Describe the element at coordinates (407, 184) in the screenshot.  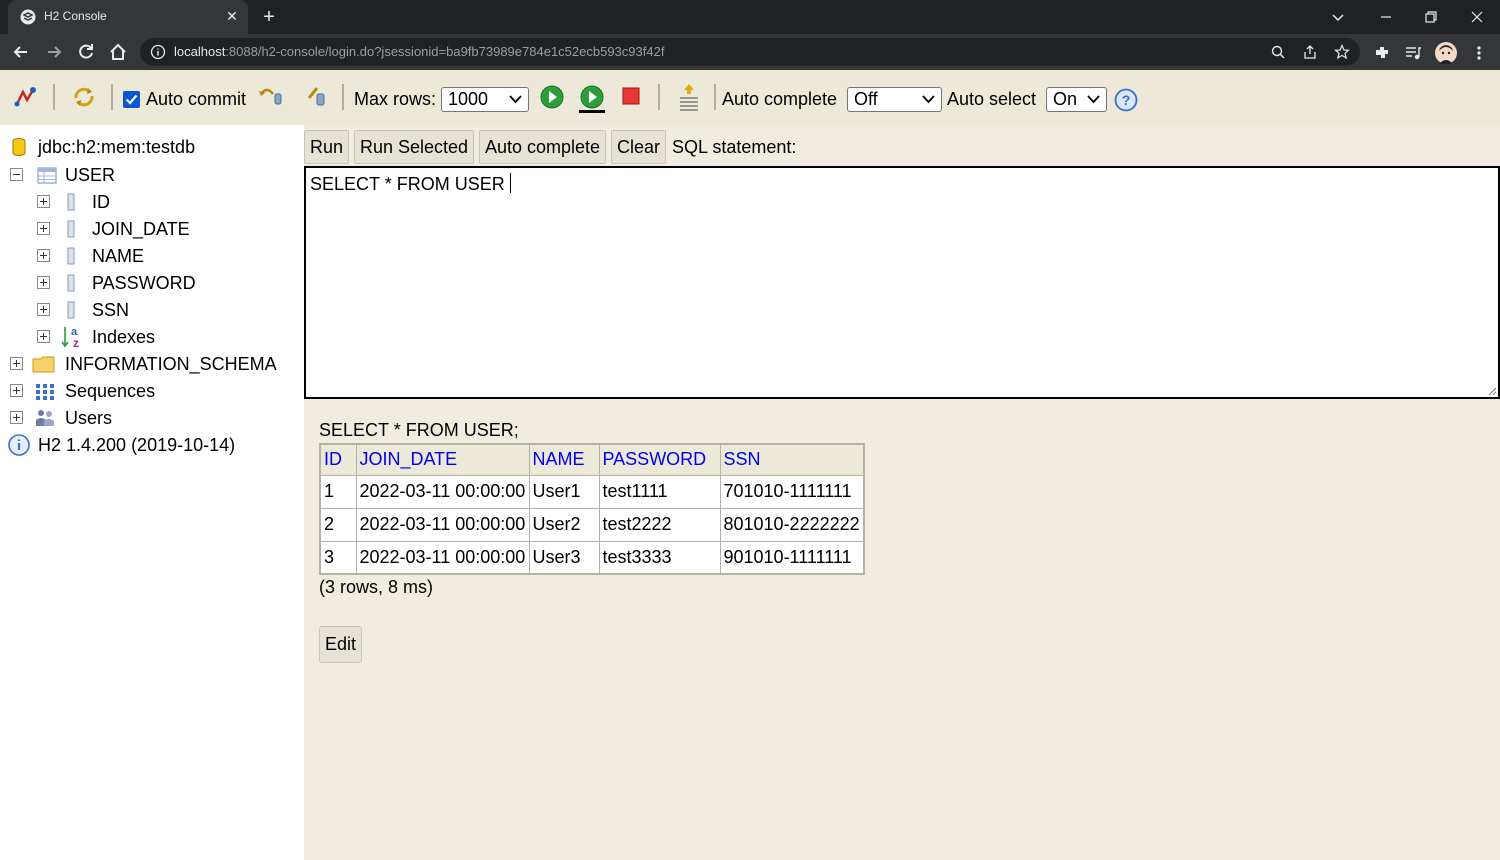
I see `sql-text: SELECT * FROM USER` at that location.